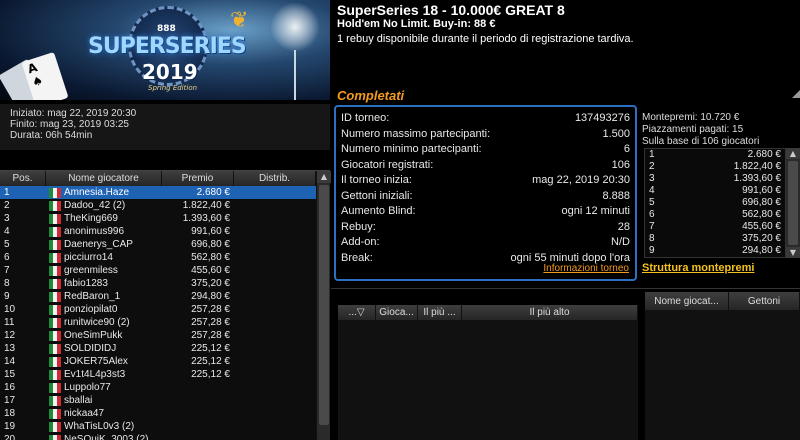 This screenshot has height=440, width=800. I want to click on player-position: 1, so click(7, 192).